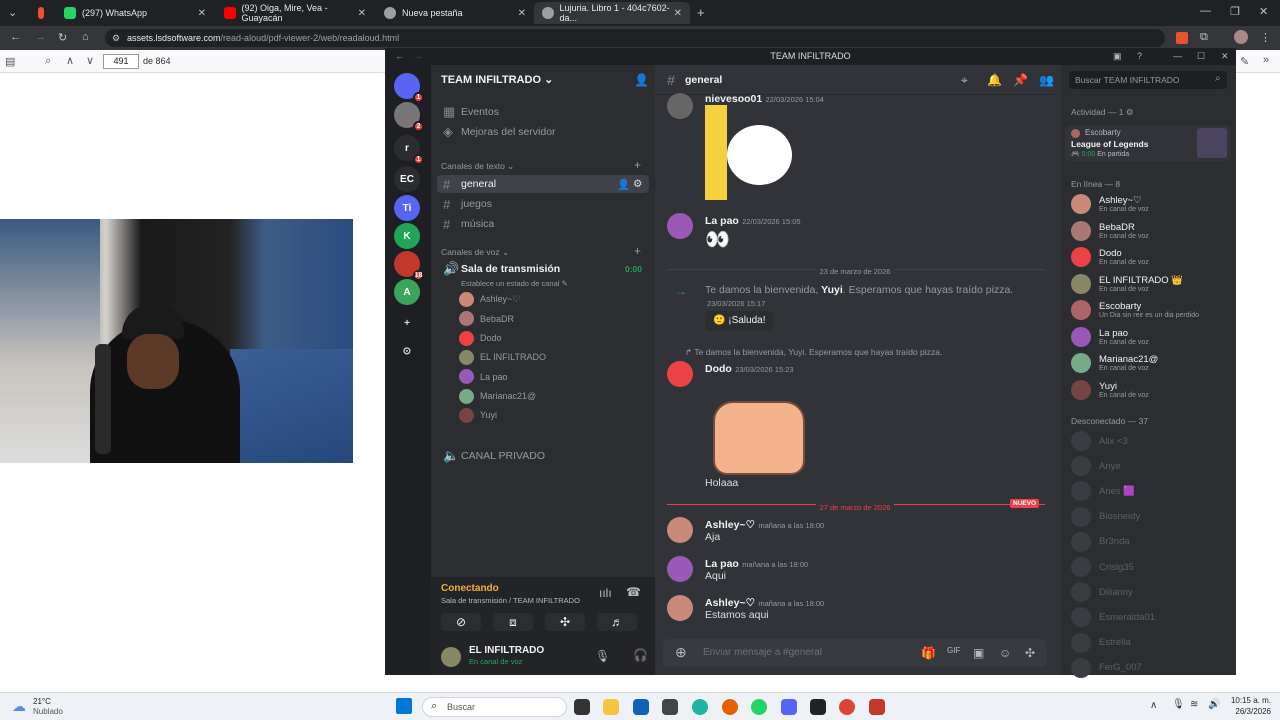 Image resolution: width=1280 pixels, height=720 pixels. I want to click on member-item: Esmeralda01, so click(1113, 617).